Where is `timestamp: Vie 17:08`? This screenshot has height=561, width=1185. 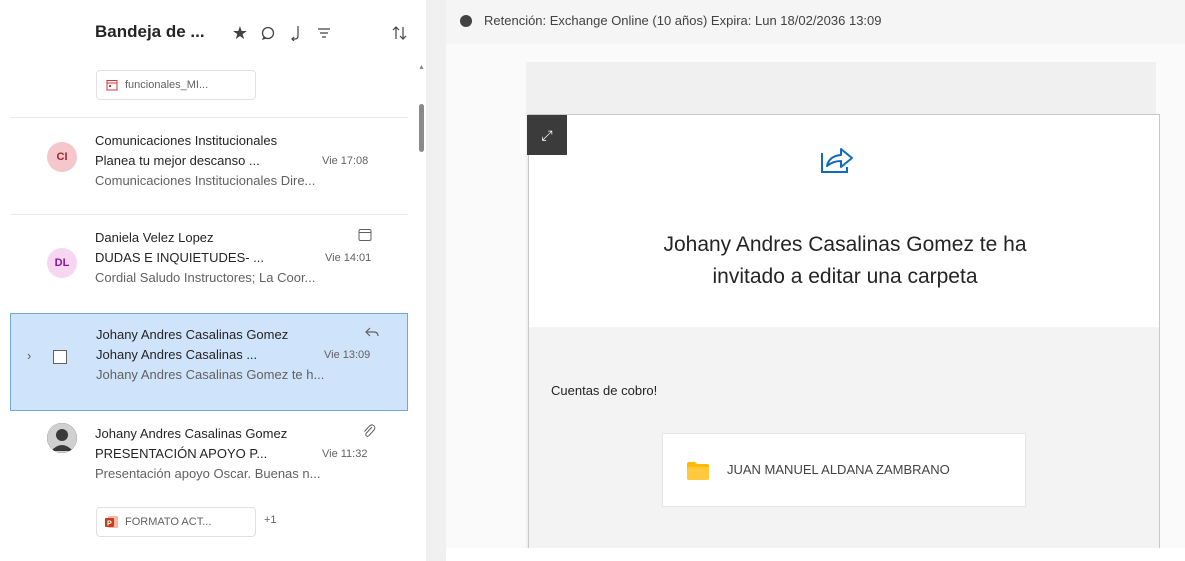
timestamp: Vie 17:08 is located at coordinates (345, 161).